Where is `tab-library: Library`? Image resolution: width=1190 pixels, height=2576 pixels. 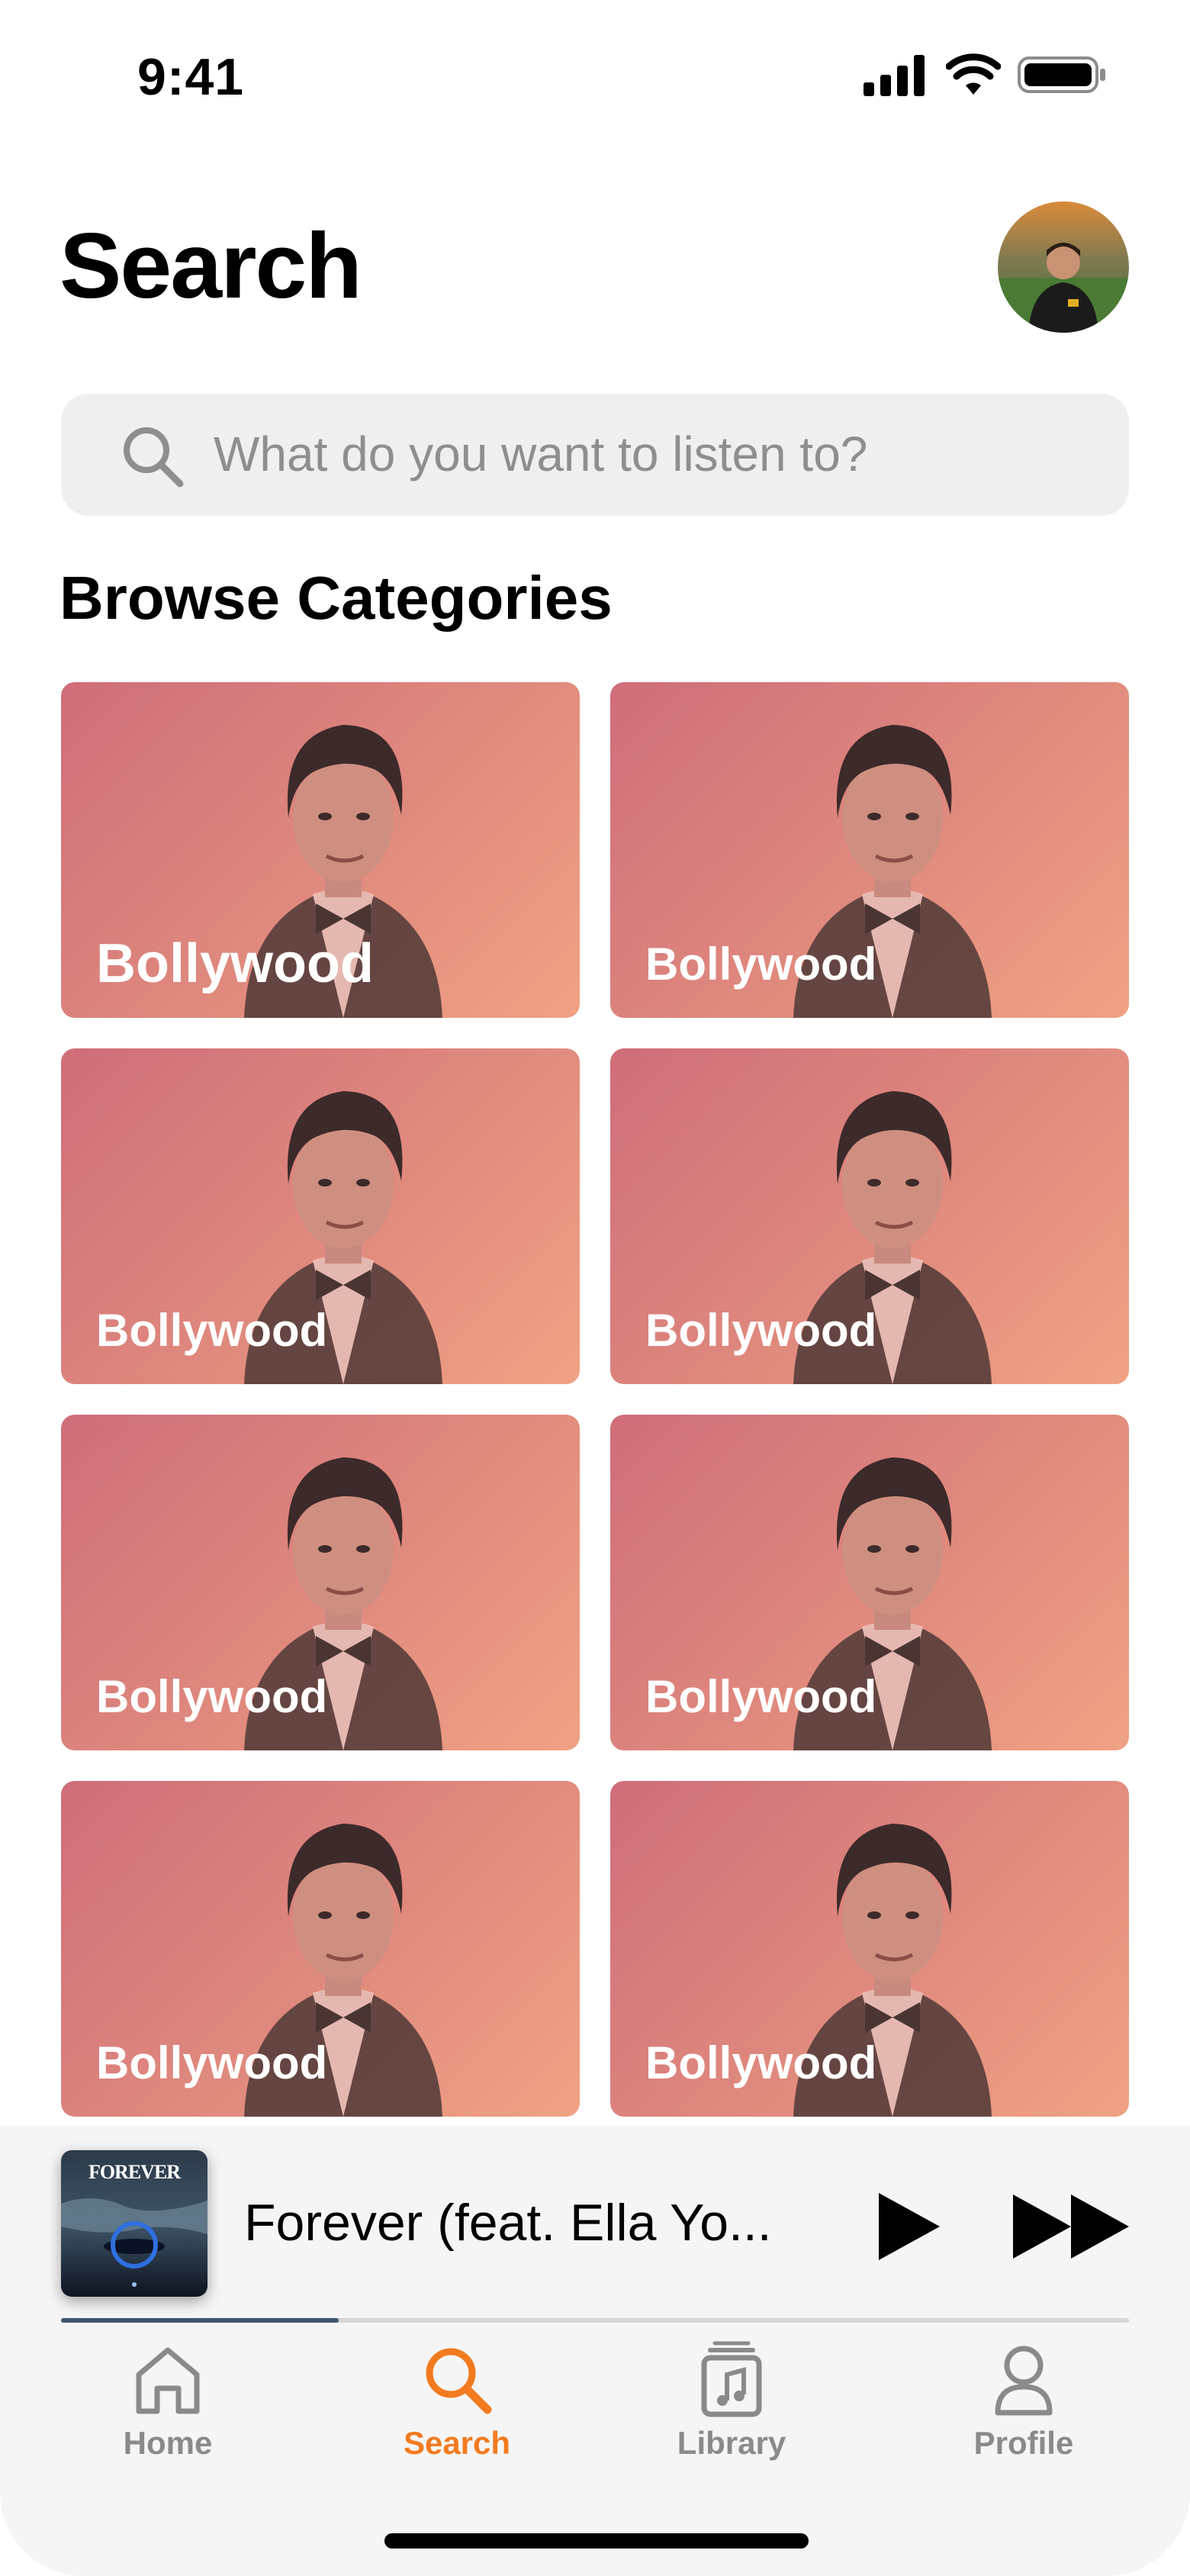 tab-library: Library is located at coordinates (731, 2401).